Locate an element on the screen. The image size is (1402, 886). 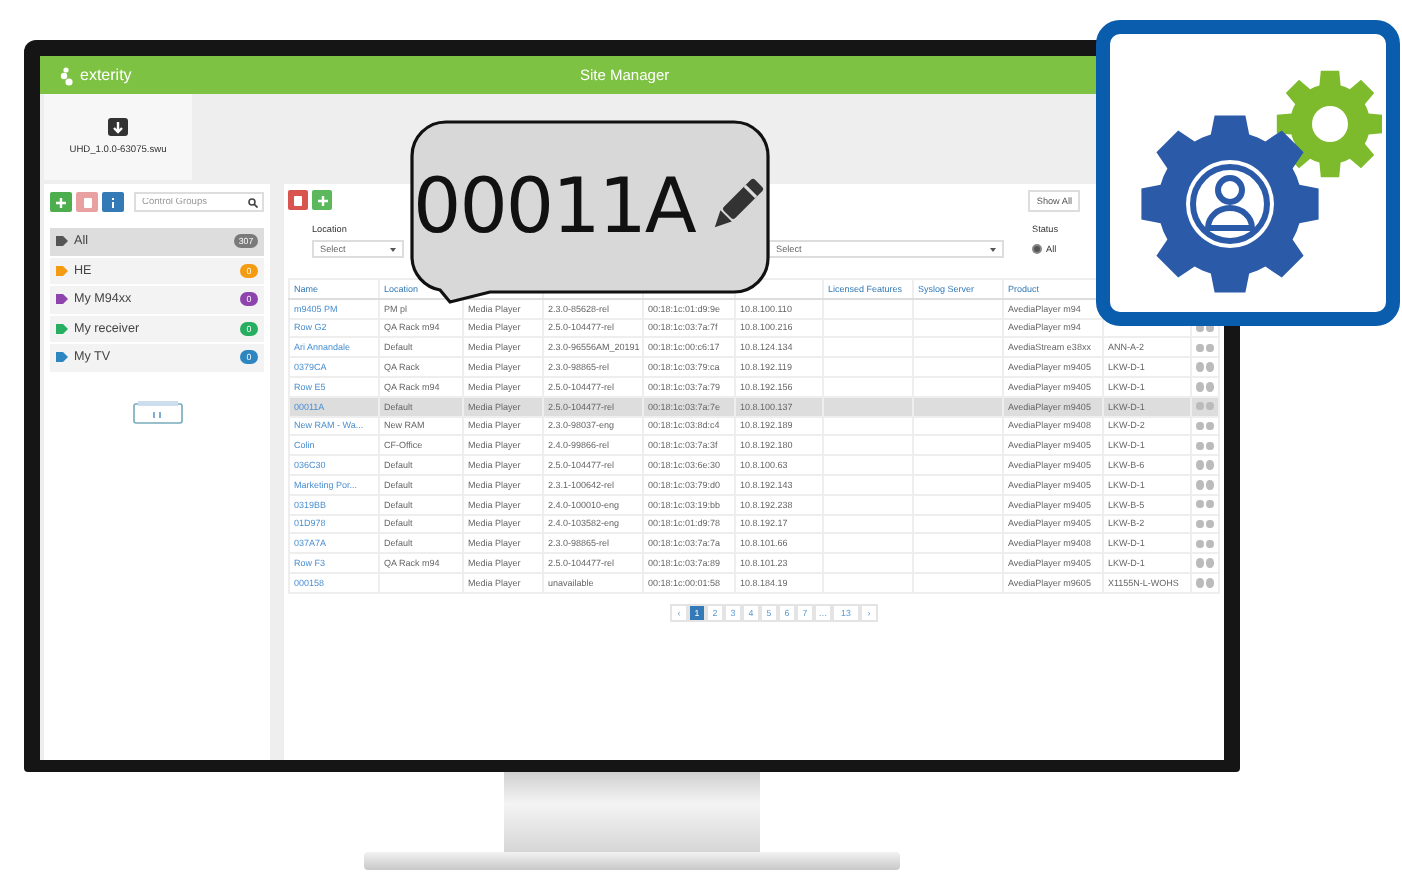
search-icon is located at coordinates (253, 202).